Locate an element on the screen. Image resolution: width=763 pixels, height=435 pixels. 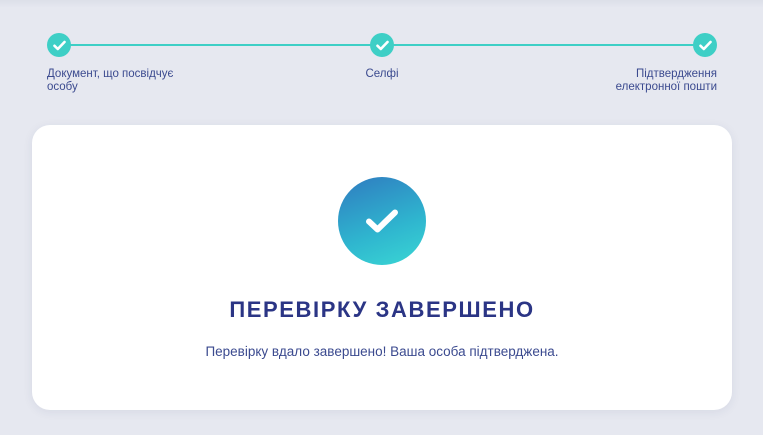
step-3-label: Підтвердження електронної пошти is located at coordinates (666, 80).